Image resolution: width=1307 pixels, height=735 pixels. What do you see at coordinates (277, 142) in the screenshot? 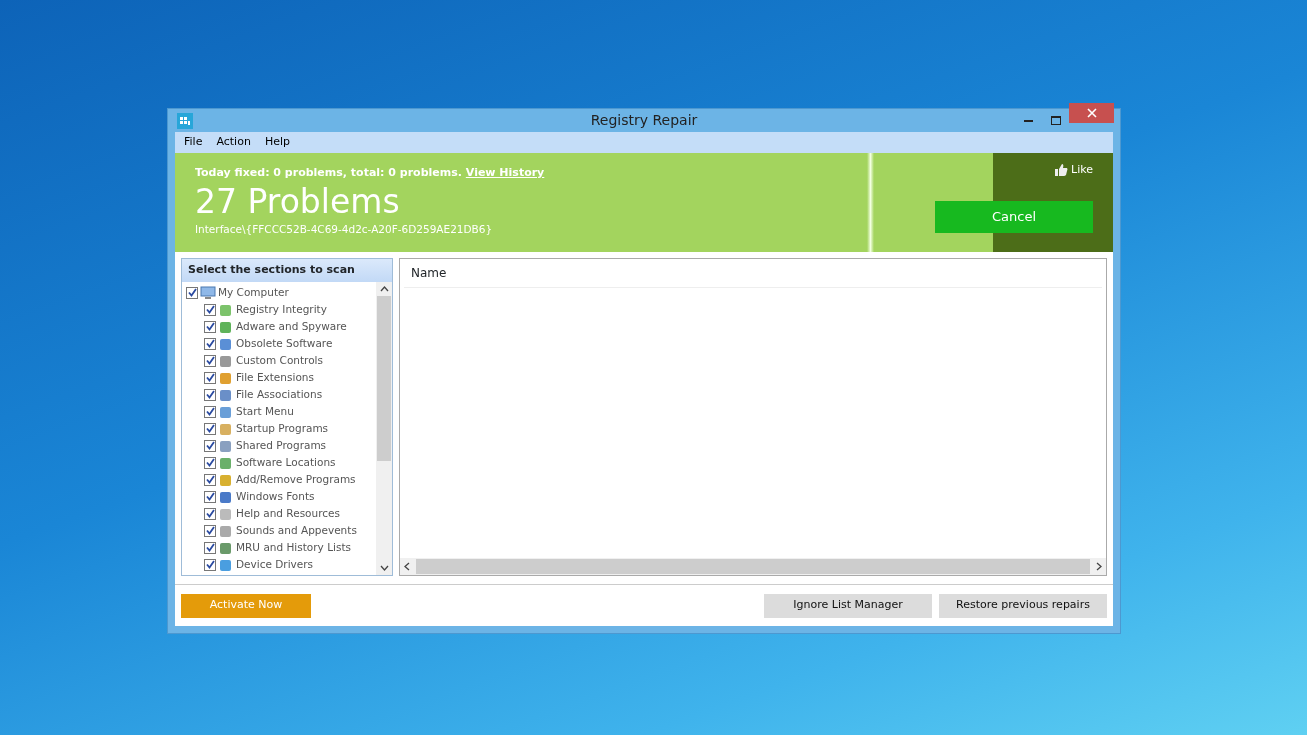
I see `menu-item: Help` at bounding box center [277, 142].